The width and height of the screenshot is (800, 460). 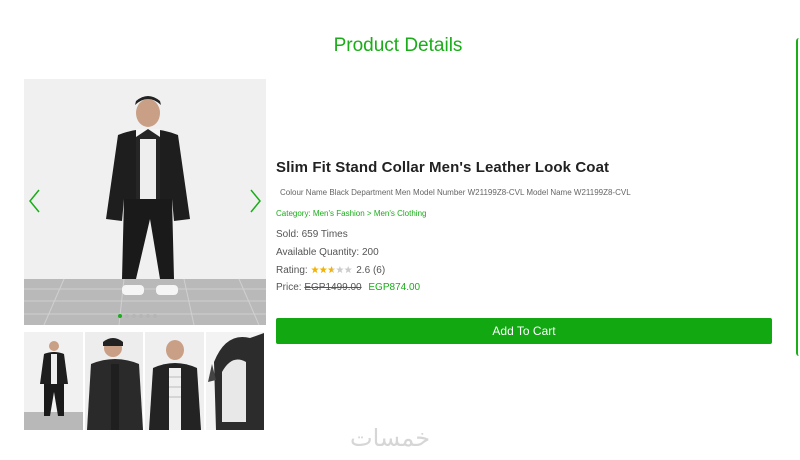 I want to click on thumbnail-side-view, so click(x=114, y=381).